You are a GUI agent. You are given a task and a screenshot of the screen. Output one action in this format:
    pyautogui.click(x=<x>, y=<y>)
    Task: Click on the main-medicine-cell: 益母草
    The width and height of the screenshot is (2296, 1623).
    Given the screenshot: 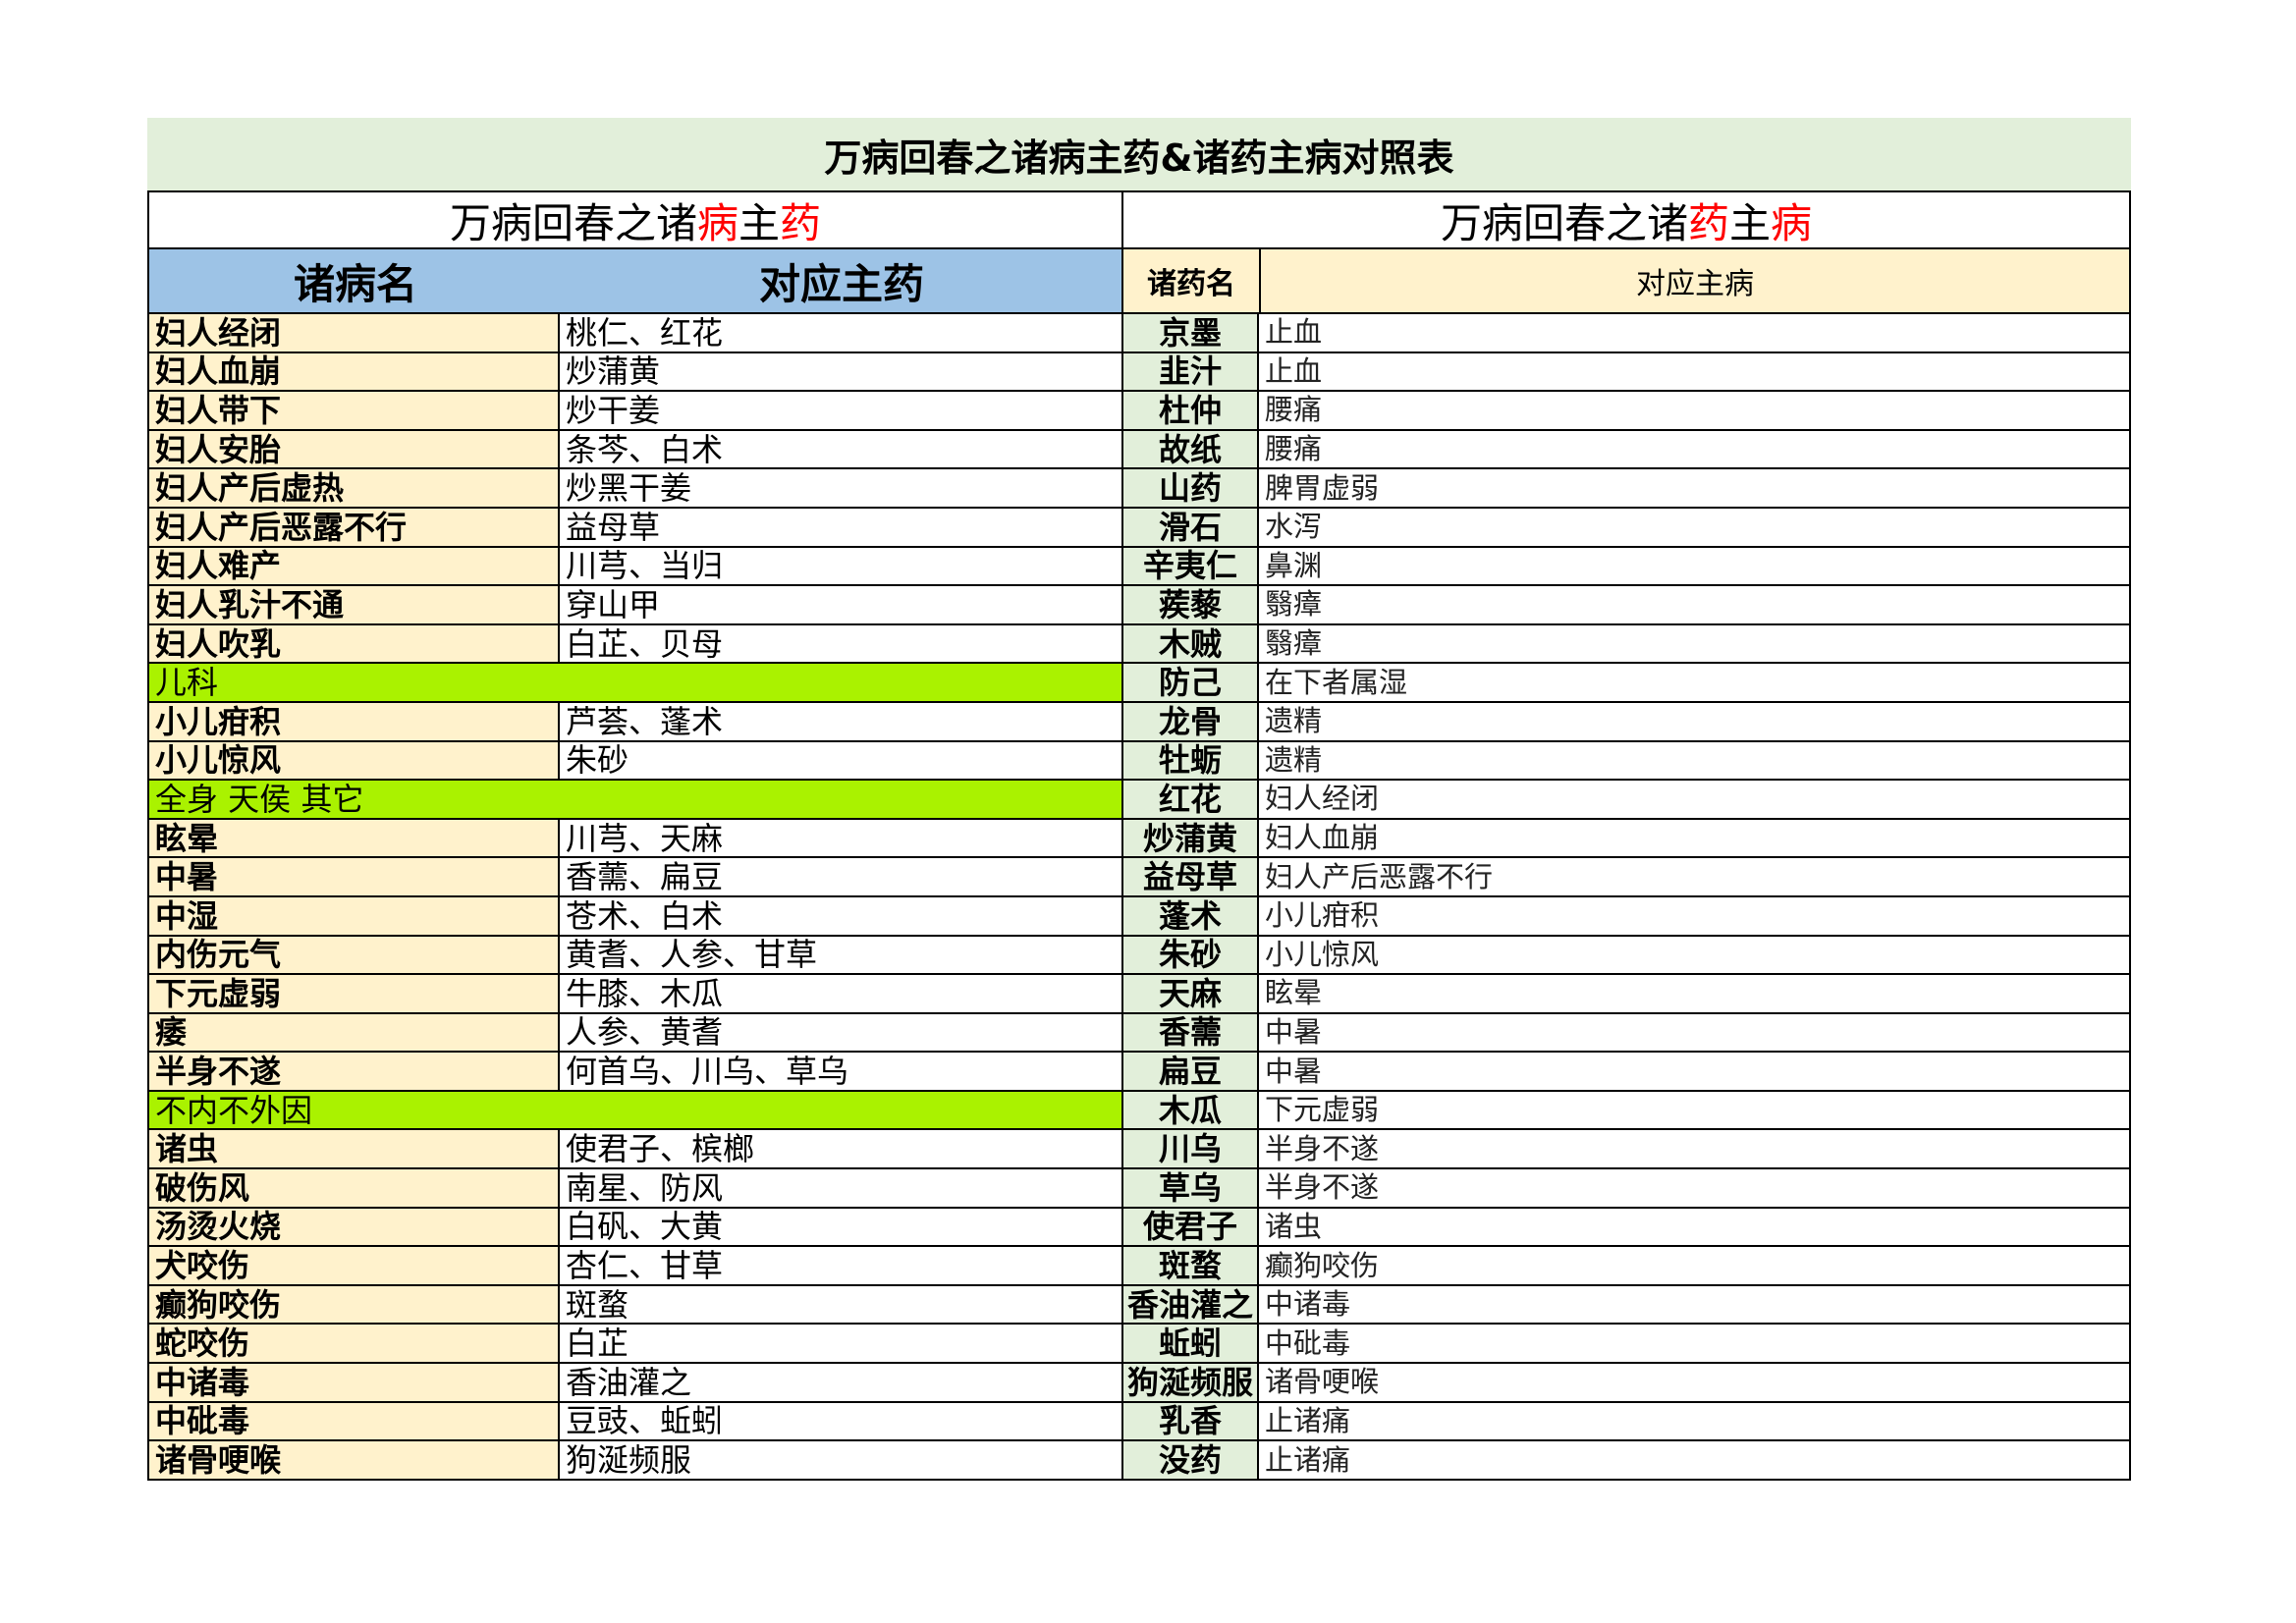 What is the action you would take?
    pyautogui.click(x=841, y=528)
    